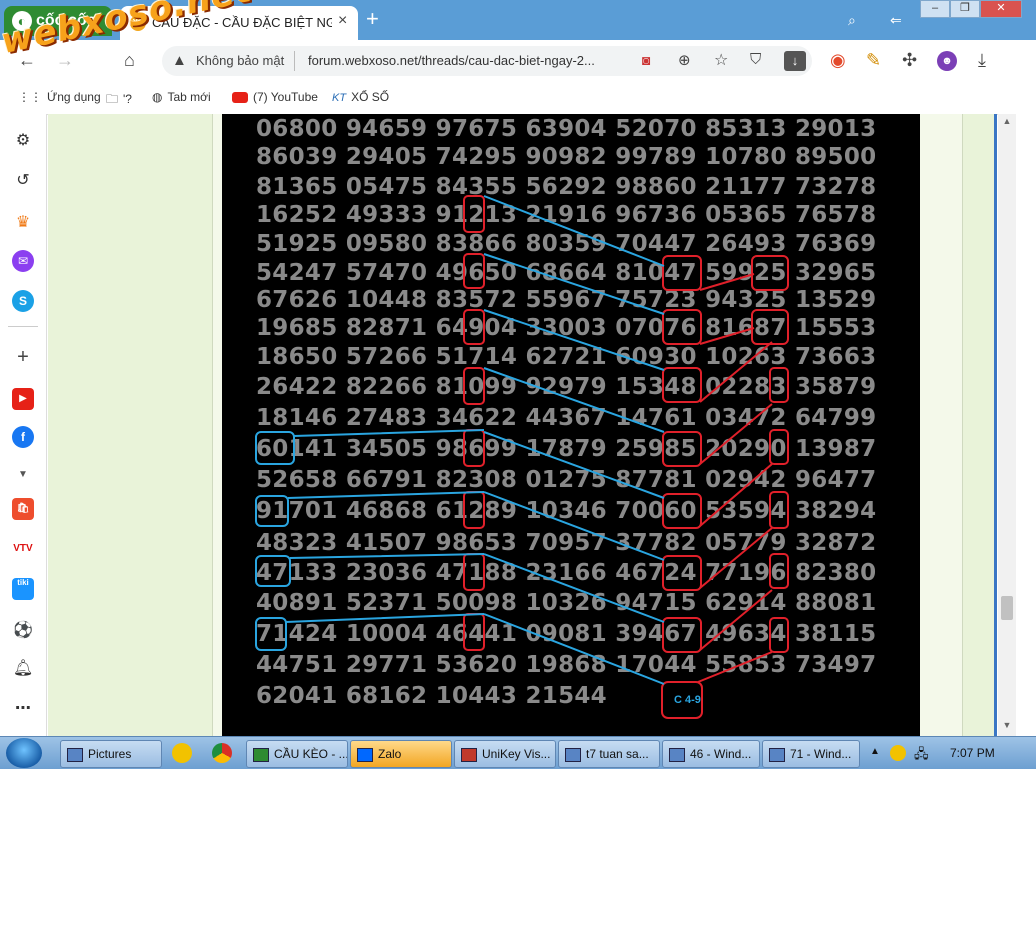  I want to click on blue-link-lines, so click(574, 440).